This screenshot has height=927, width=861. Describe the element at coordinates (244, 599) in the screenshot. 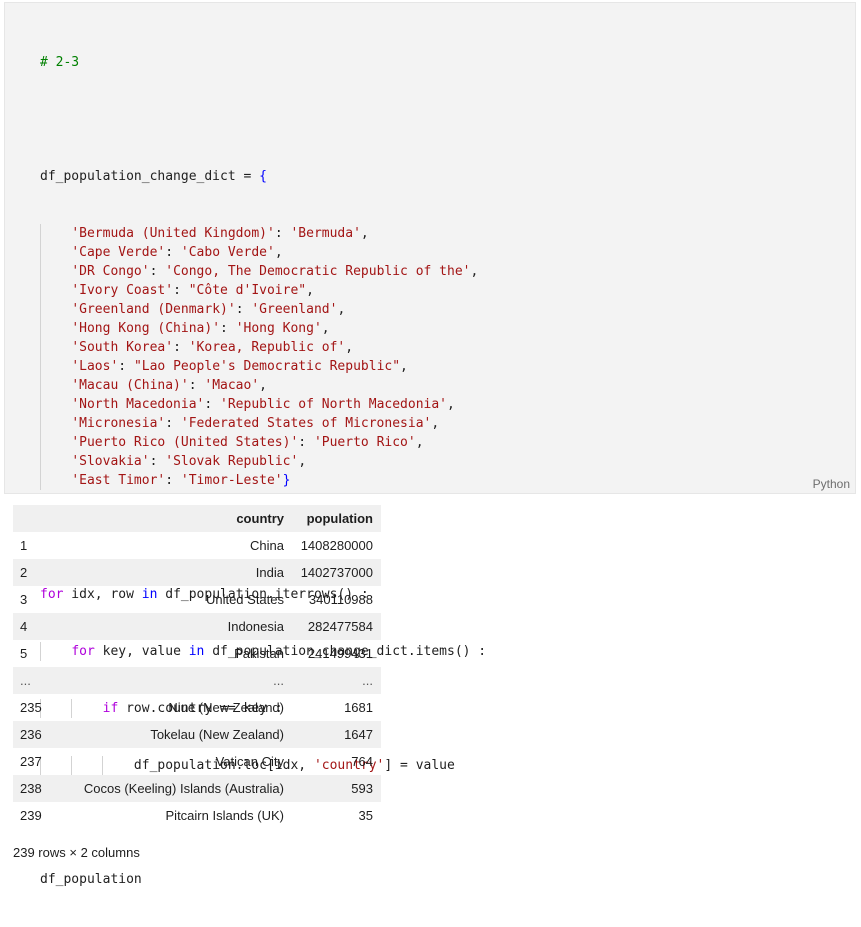

I see `cell-country: United States` at that location.